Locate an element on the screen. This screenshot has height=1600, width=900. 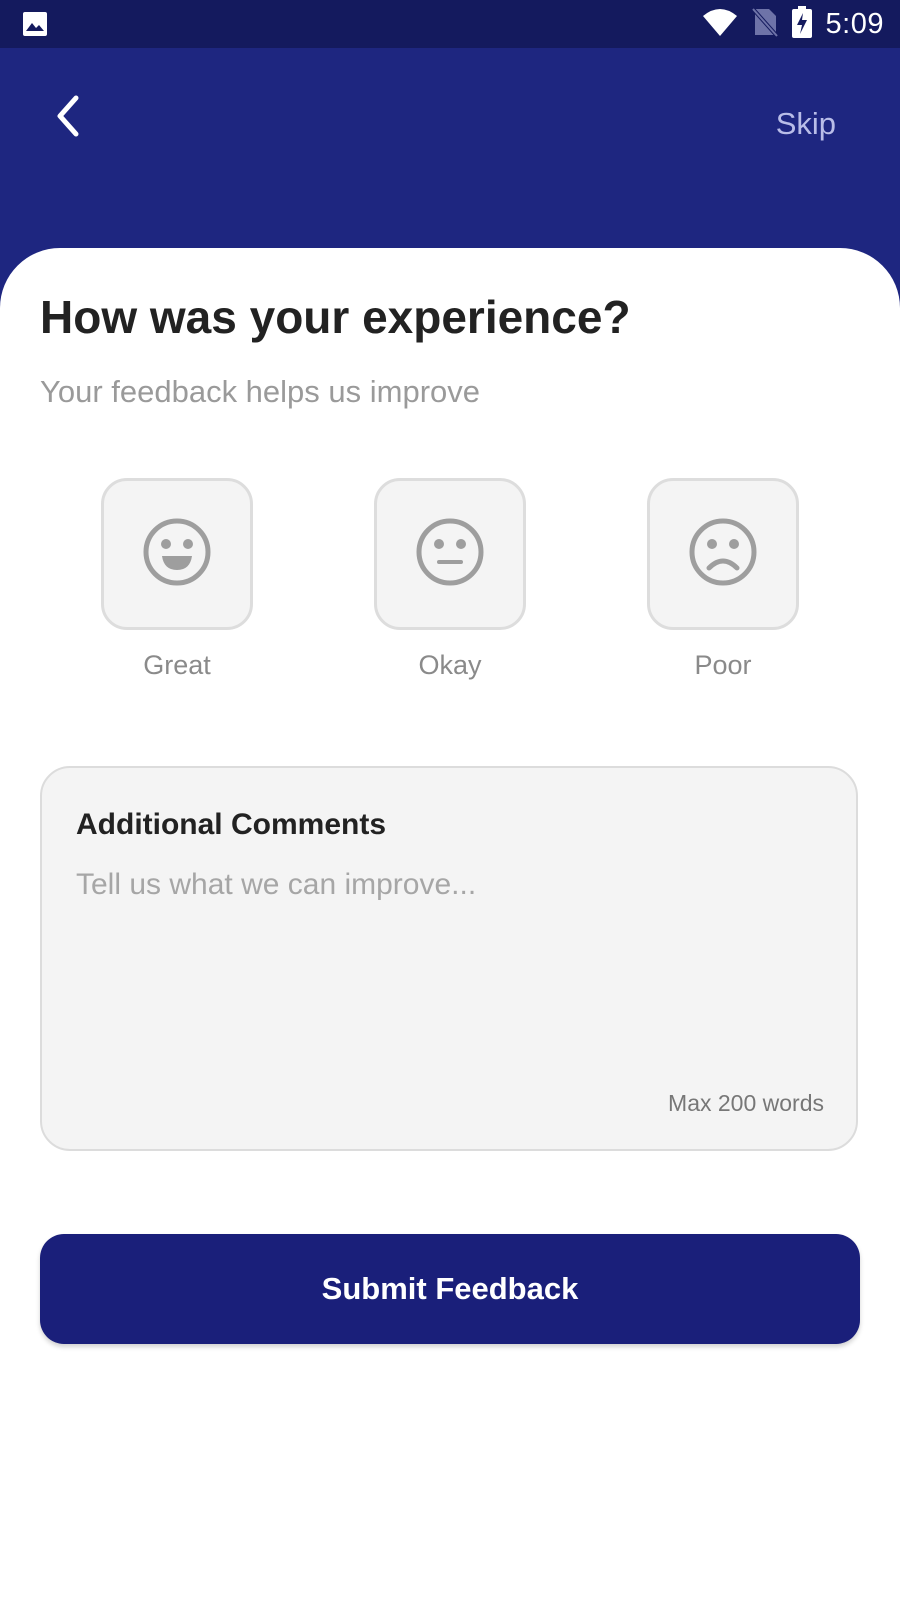
rating-label-poor: Poor is located at coordinates (723, 665).